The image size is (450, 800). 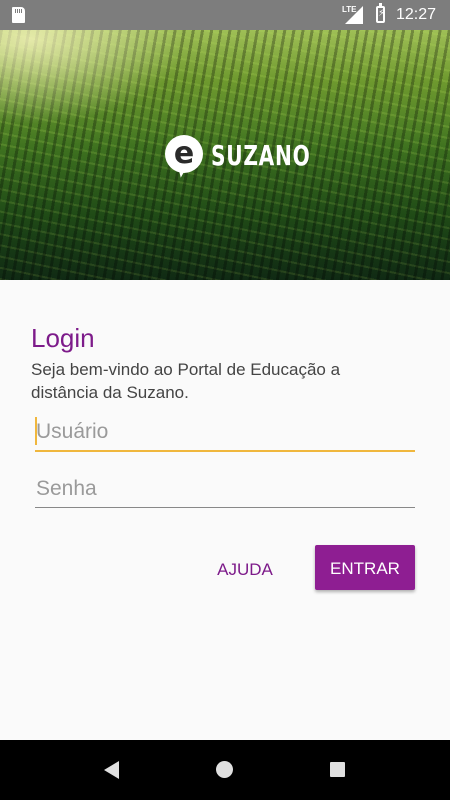 What do you see at coordinates (225, 15) in the screenshot?
I see `status-bar: LTE ⚡ 12:27` at bounding box center [225, 15].